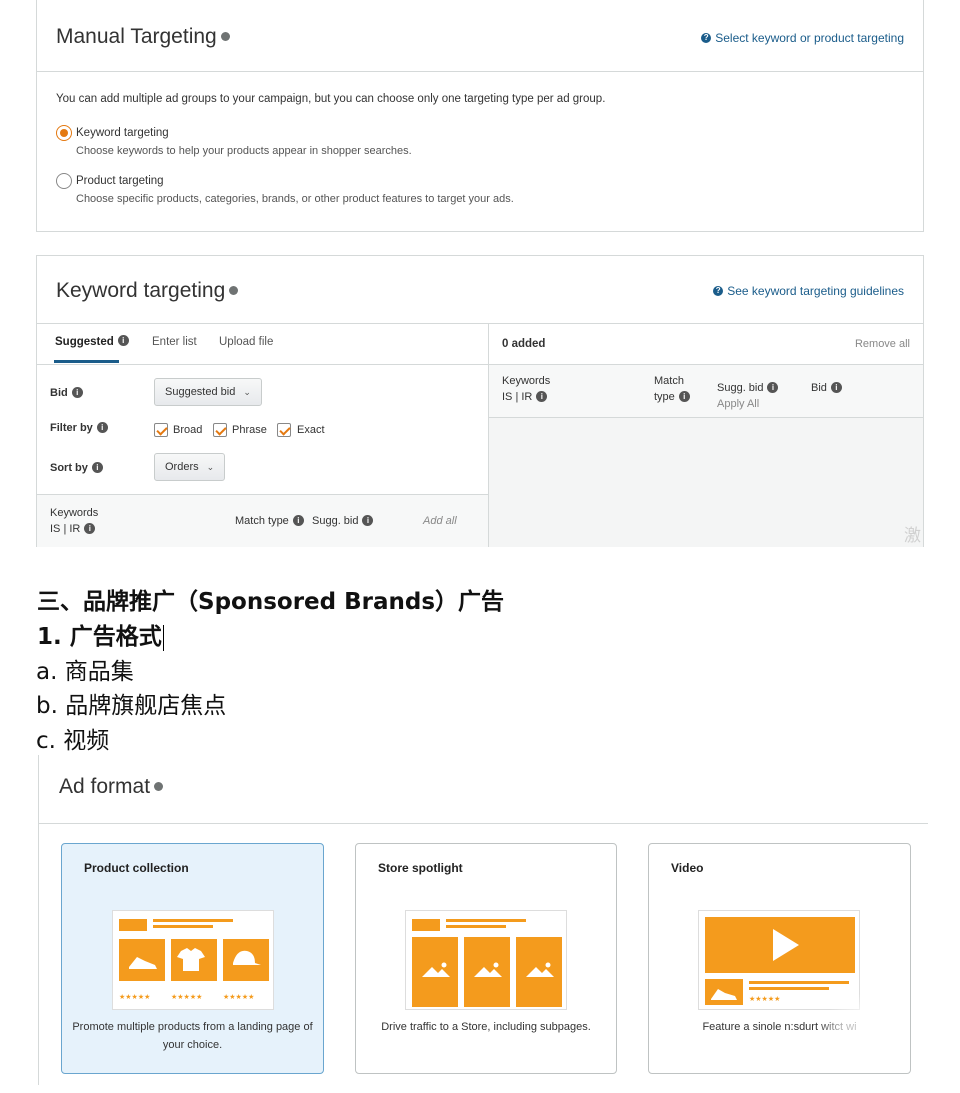  I want to click on keyword-targeting-radio, so click(64, 133).